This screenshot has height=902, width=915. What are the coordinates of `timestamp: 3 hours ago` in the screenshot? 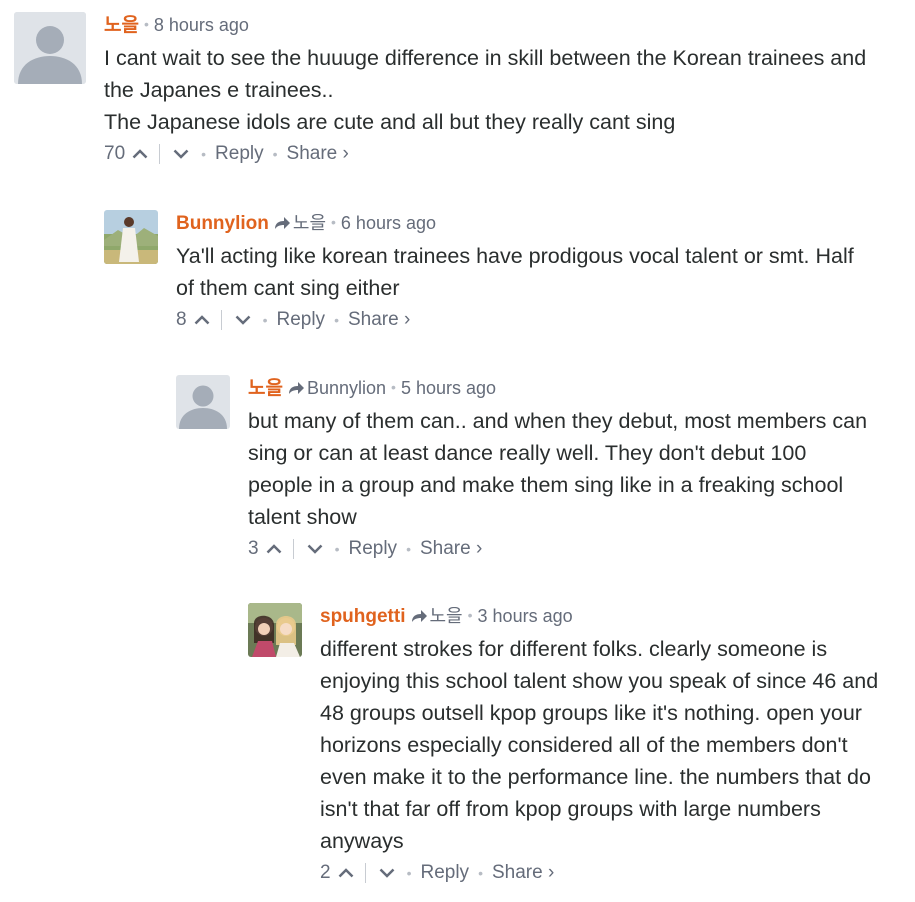 It's located at (525, 616).